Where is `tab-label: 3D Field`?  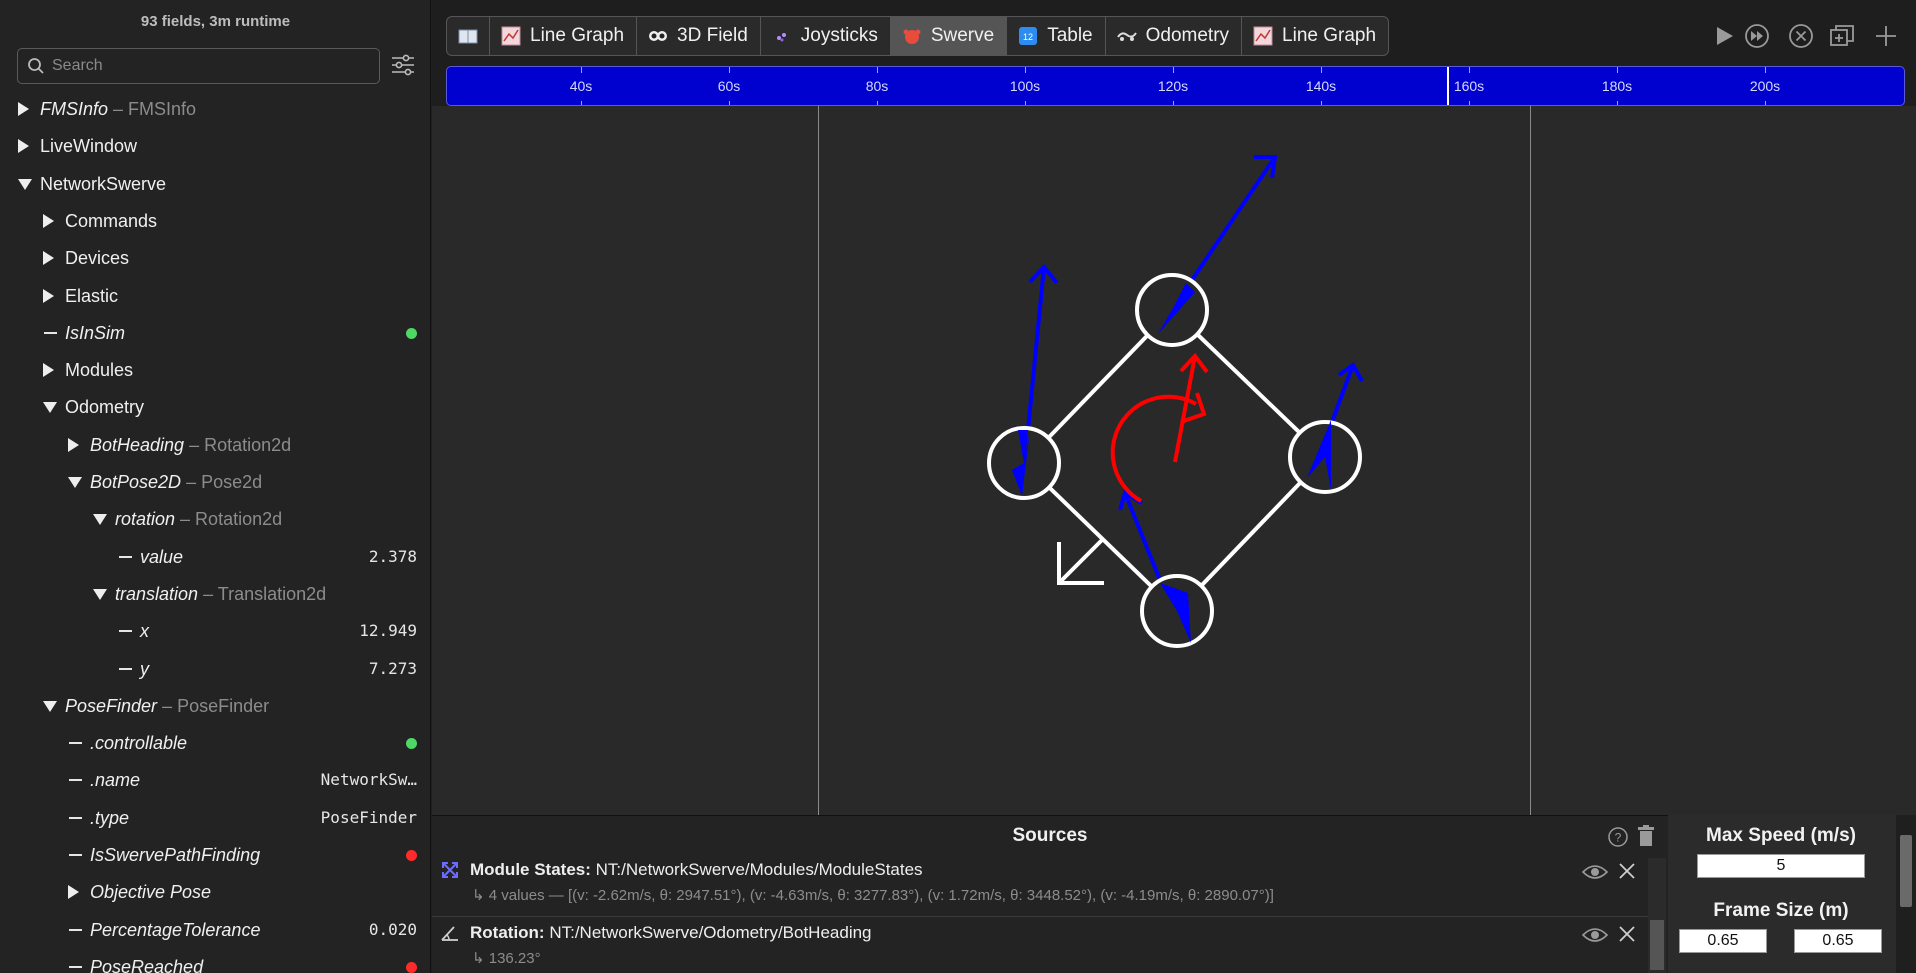 tab-label: 3D Field is located at coordinates (712, 35).